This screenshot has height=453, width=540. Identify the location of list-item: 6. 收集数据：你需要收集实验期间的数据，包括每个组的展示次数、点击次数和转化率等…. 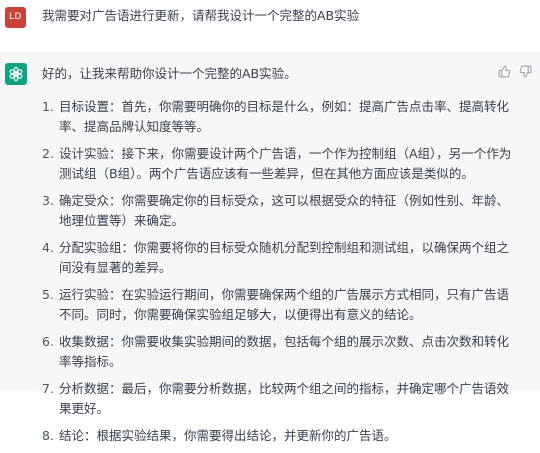
(277, 352).